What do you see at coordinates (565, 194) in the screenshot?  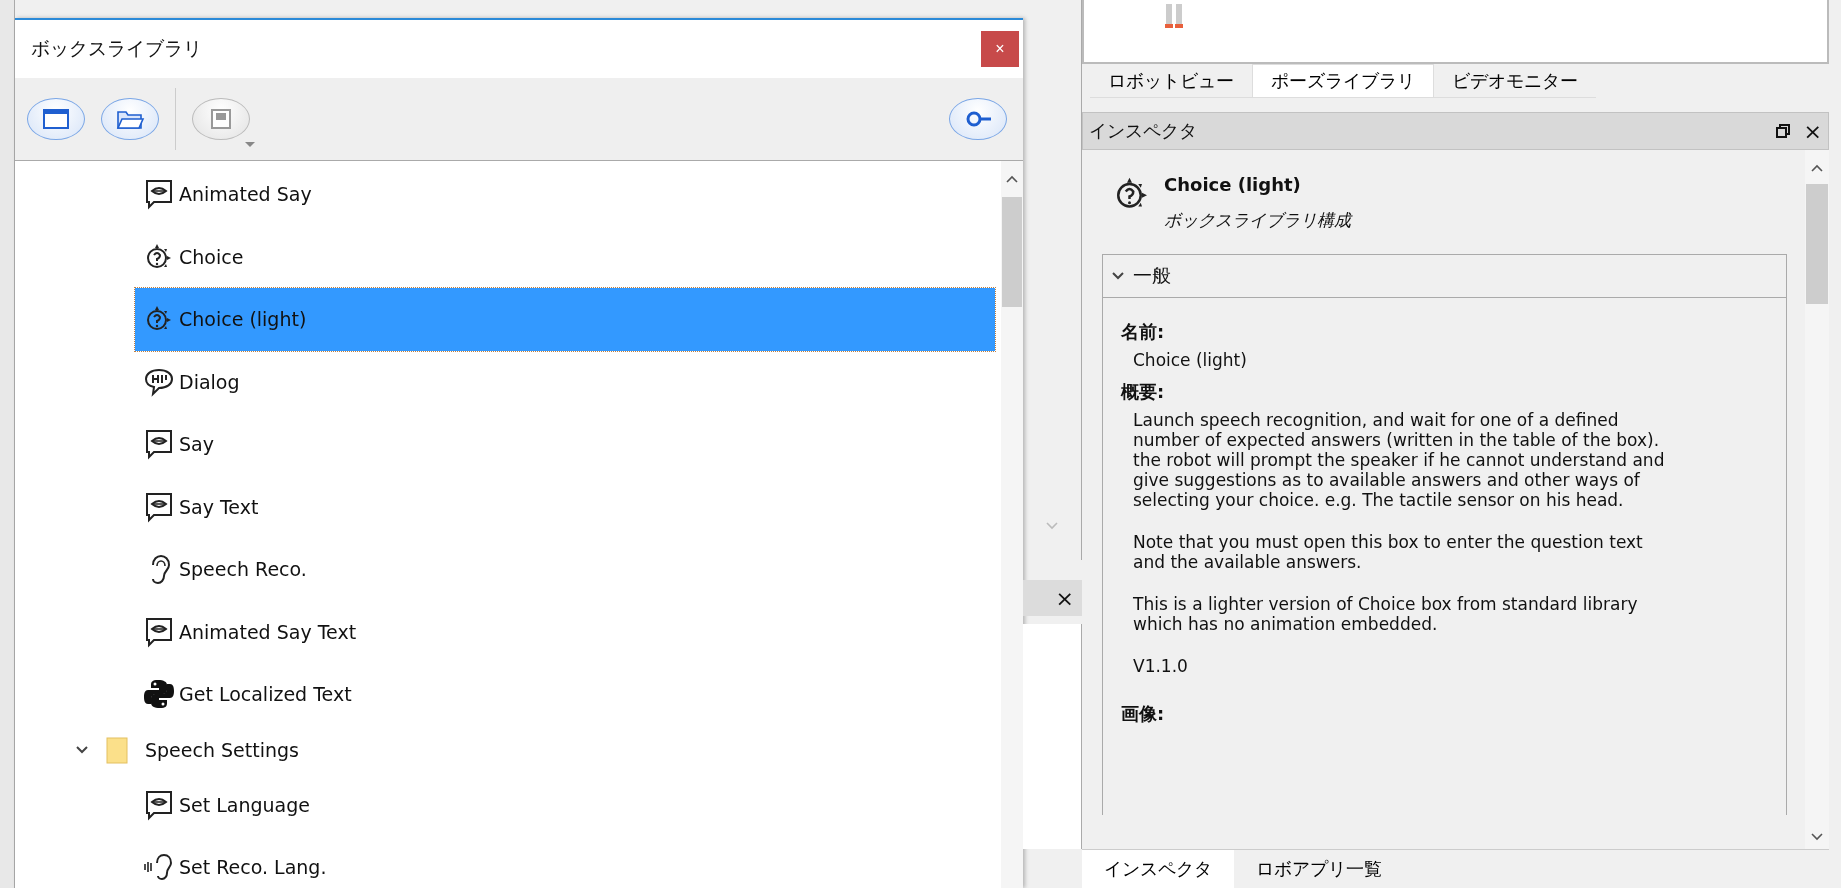 I see `tree-item: Animated Say` at bounding box center [565, 194].